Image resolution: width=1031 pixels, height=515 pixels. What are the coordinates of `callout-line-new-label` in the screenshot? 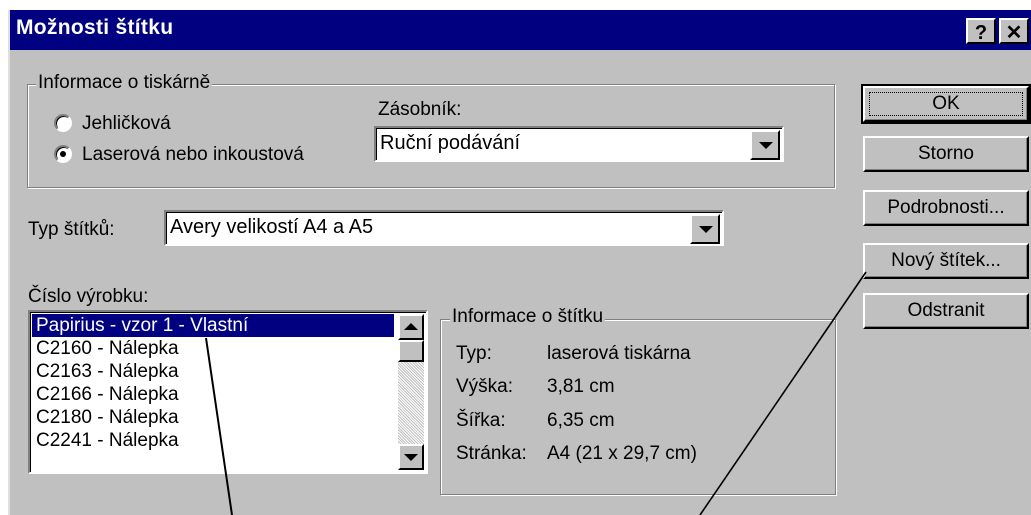 It's located at (783, 393).